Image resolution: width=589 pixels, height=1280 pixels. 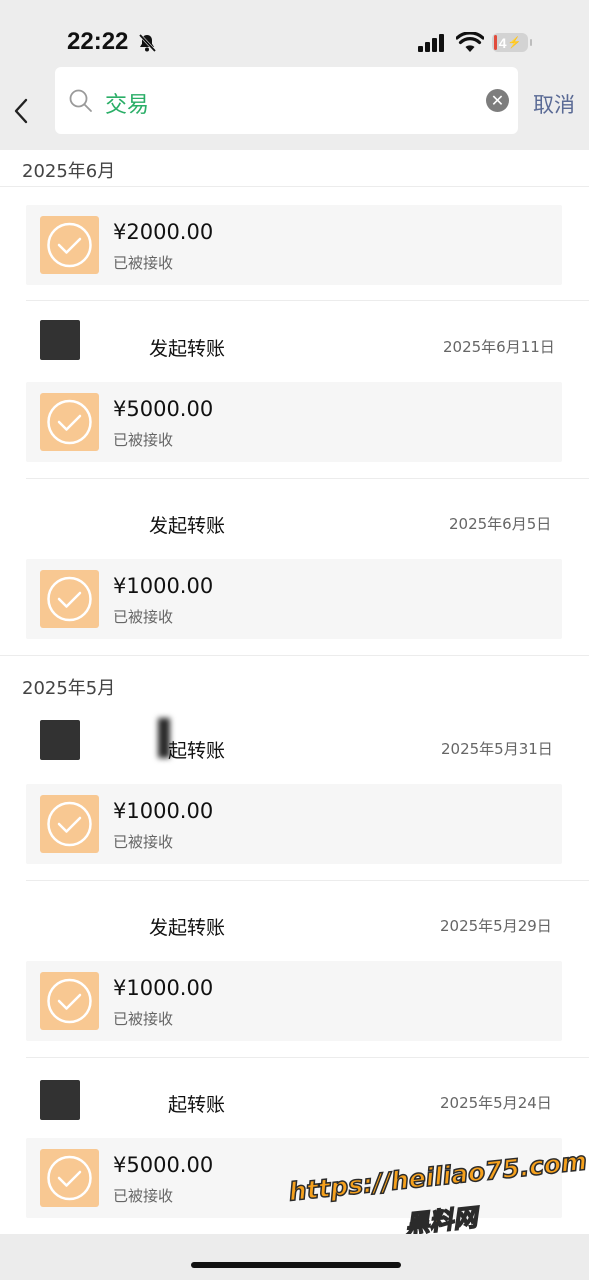 What do you see at coordinates (98, 41) in the screenshot?
I see `status-time: 22:22` at bounding box center [98, 41].